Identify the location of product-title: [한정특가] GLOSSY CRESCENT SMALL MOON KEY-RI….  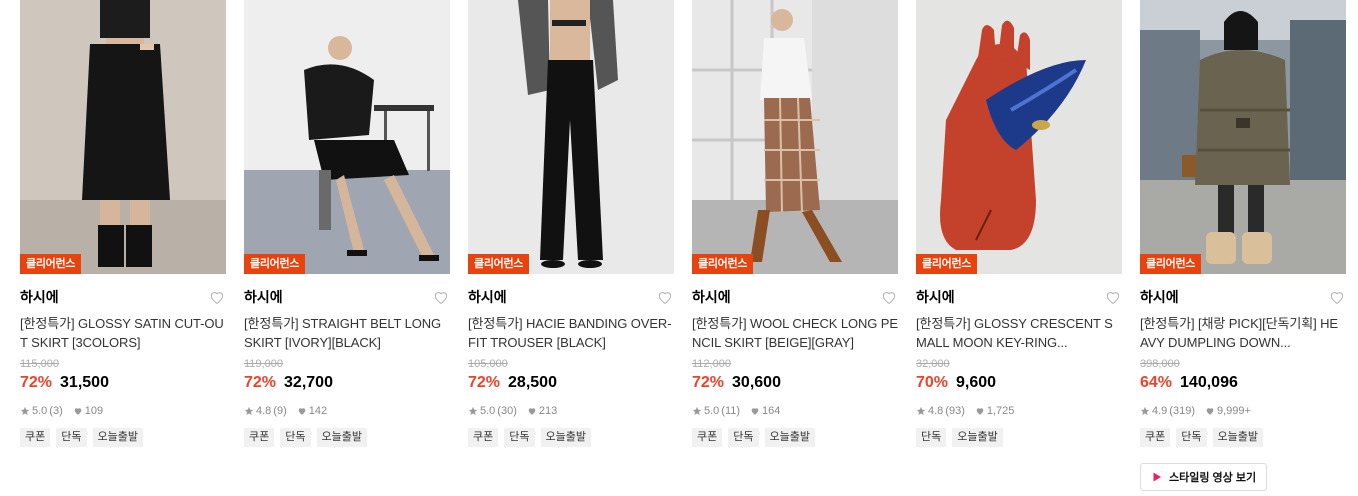
(1019, 333).